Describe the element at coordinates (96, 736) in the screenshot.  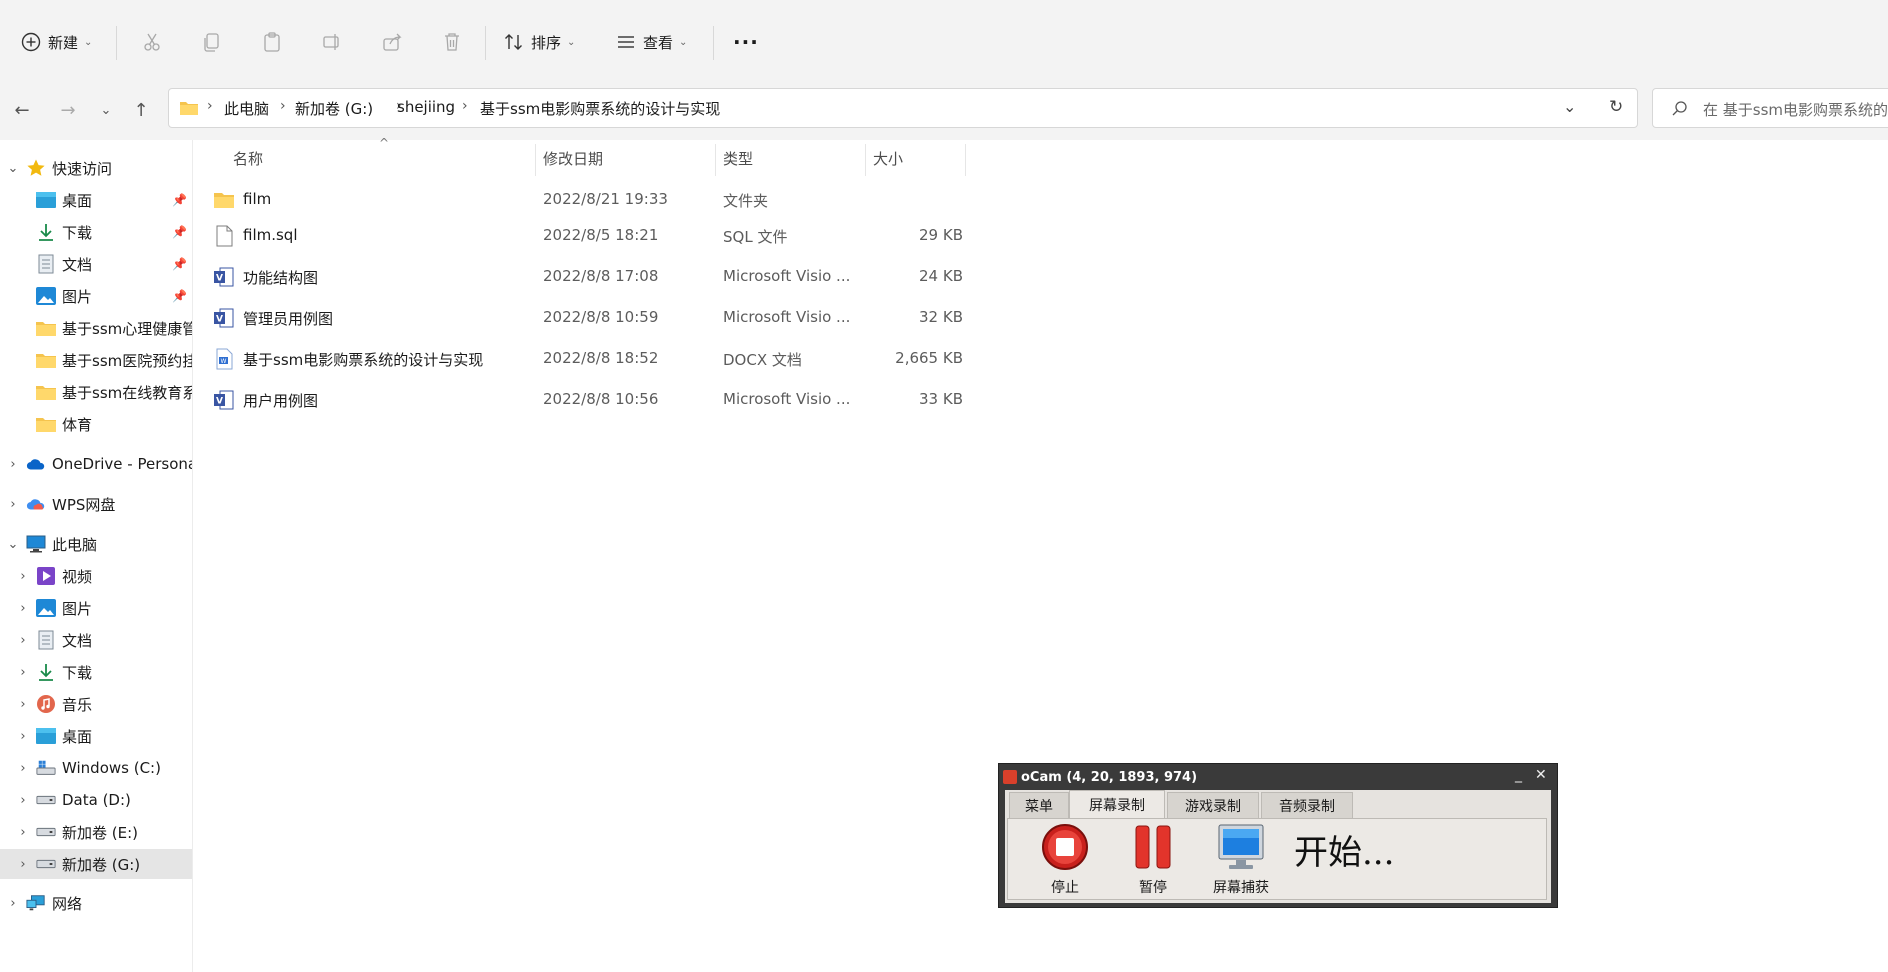
I see `nav-item-desktop: › 桌面` at that location.